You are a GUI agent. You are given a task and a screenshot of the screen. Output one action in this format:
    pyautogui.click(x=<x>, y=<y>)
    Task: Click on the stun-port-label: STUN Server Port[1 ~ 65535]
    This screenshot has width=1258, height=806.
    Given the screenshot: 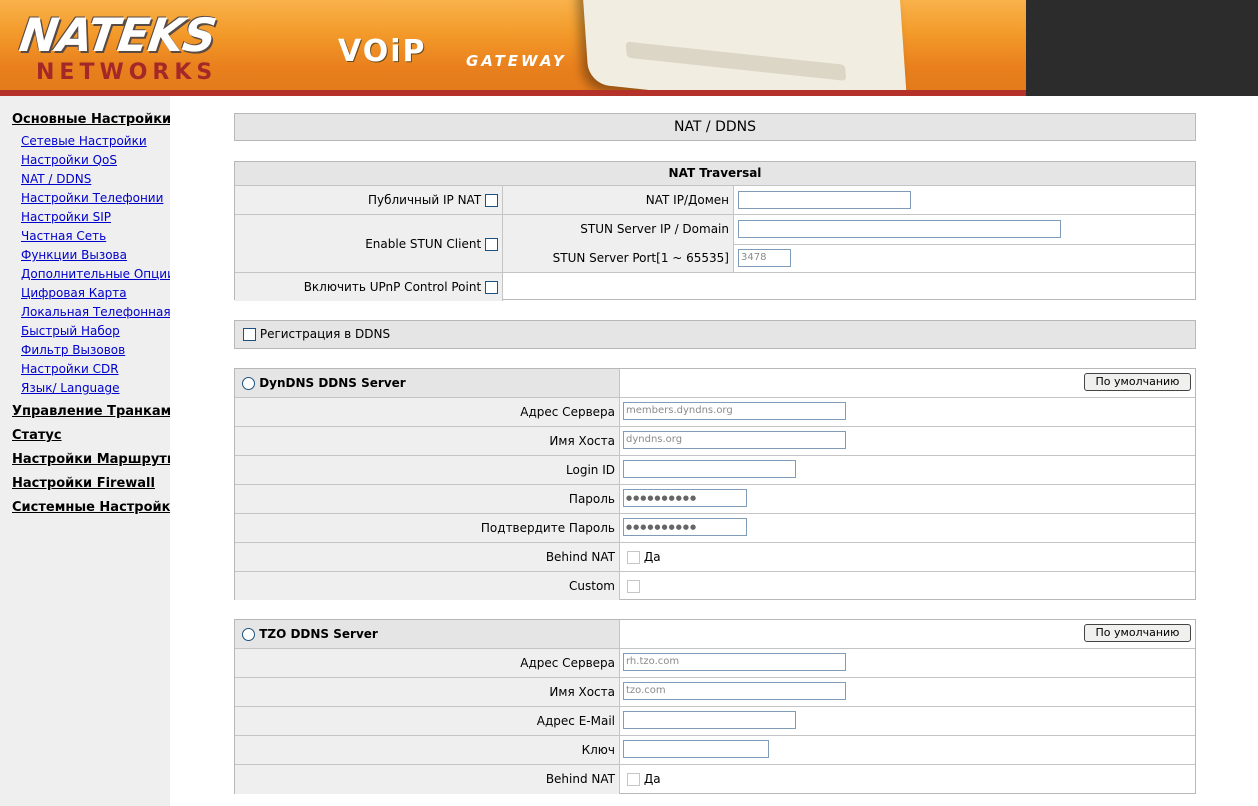 What is the action you would take?
    pyautogui.click(x=618, y=258)
    